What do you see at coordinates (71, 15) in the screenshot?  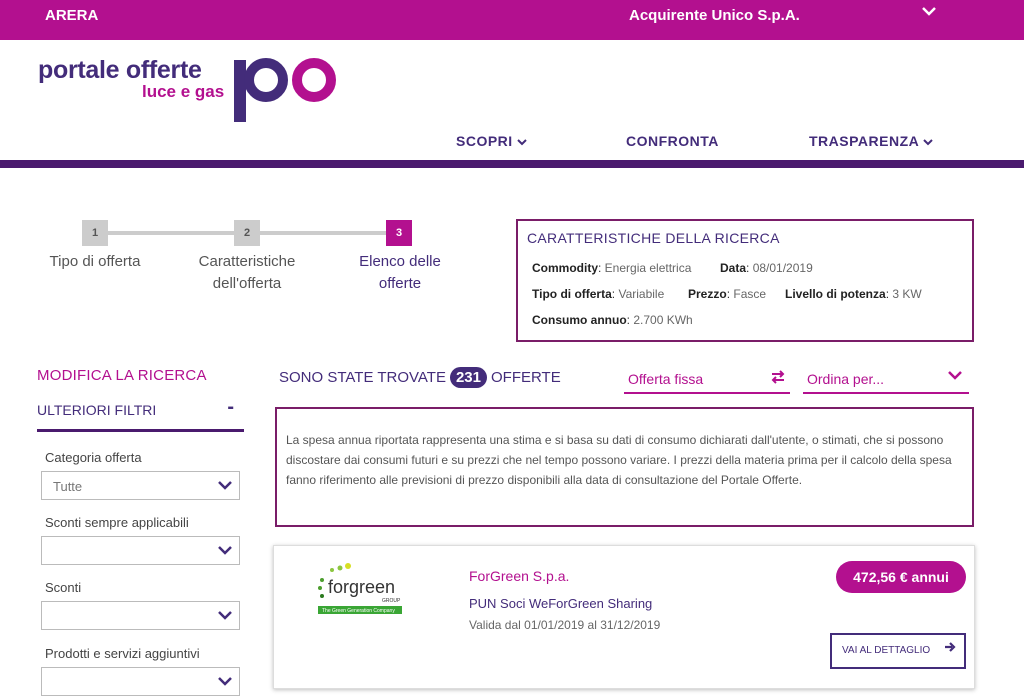 I see `arera-link: ARERA` at bounding box center [71, 15].